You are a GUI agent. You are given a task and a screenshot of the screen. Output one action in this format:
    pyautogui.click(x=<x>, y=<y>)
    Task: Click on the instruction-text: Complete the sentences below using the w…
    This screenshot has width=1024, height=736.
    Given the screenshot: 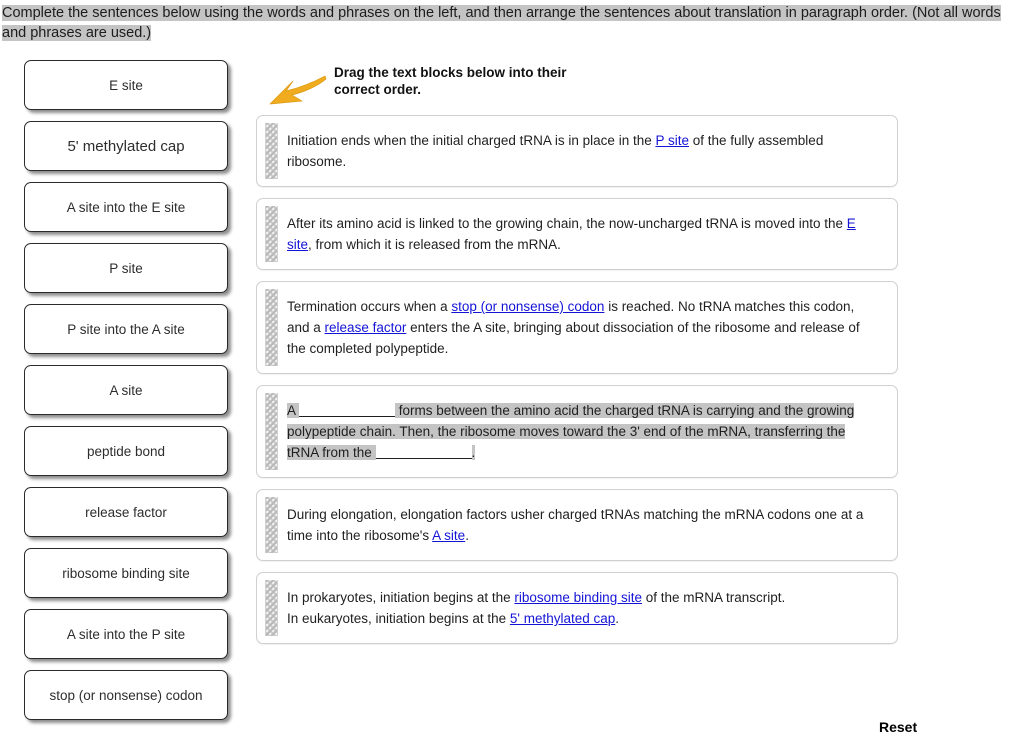 What is the action you would take?
    pyautogui.click(x=501, y=23)
    